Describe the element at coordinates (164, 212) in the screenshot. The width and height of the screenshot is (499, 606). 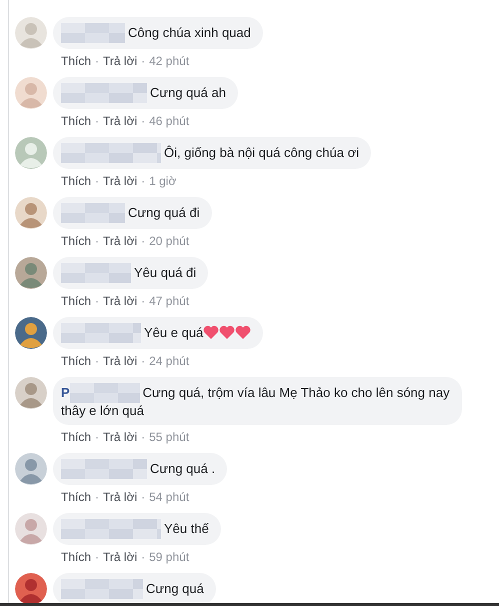
I see `comment-text: Cưng quá đi` at that location.